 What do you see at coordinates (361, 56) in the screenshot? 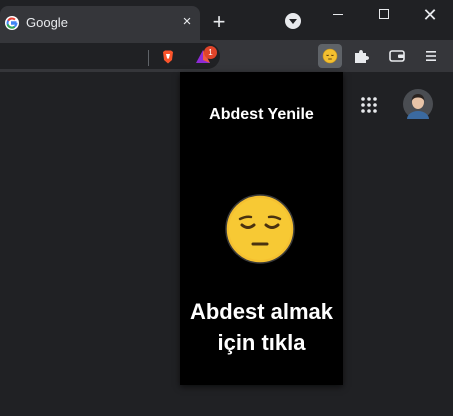
I see `extensions-puzzle-icon` at bounding box center [361, 56].